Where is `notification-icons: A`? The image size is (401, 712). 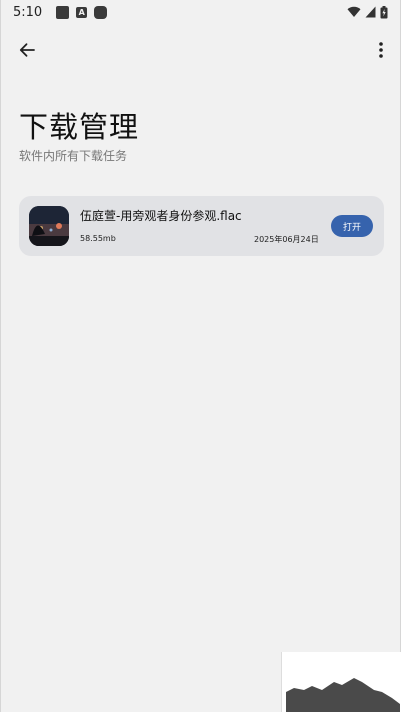
notification-icons: A is located at coordinates (82, 12).